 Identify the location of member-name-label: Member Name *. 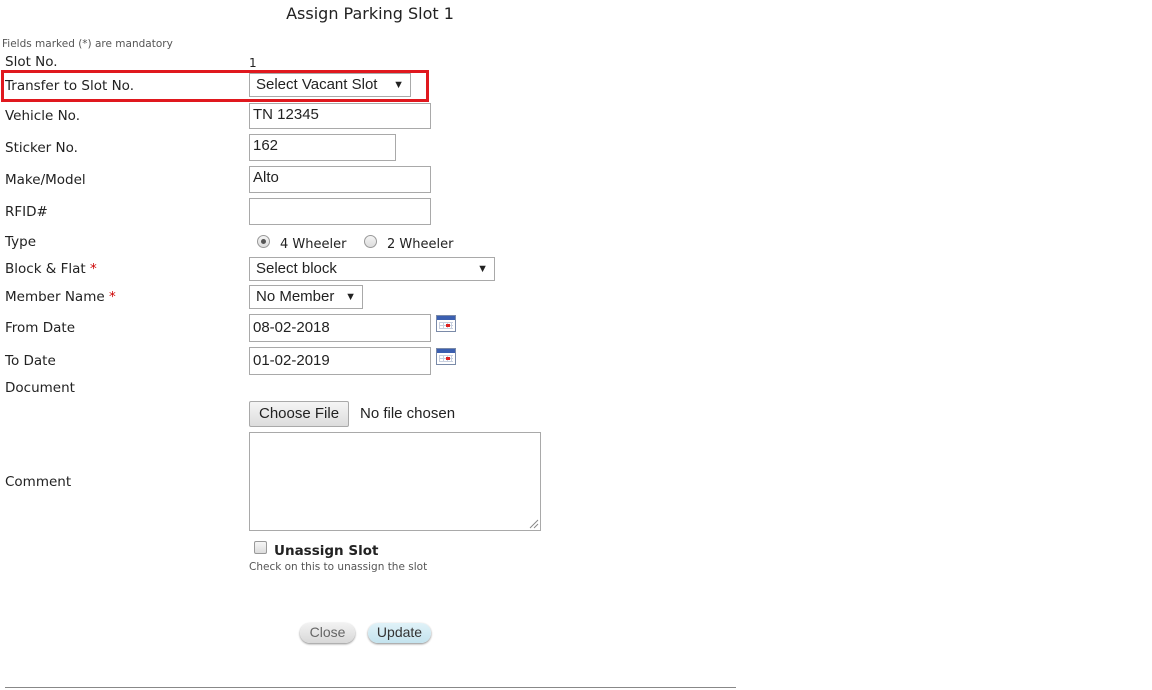
(60, 297).